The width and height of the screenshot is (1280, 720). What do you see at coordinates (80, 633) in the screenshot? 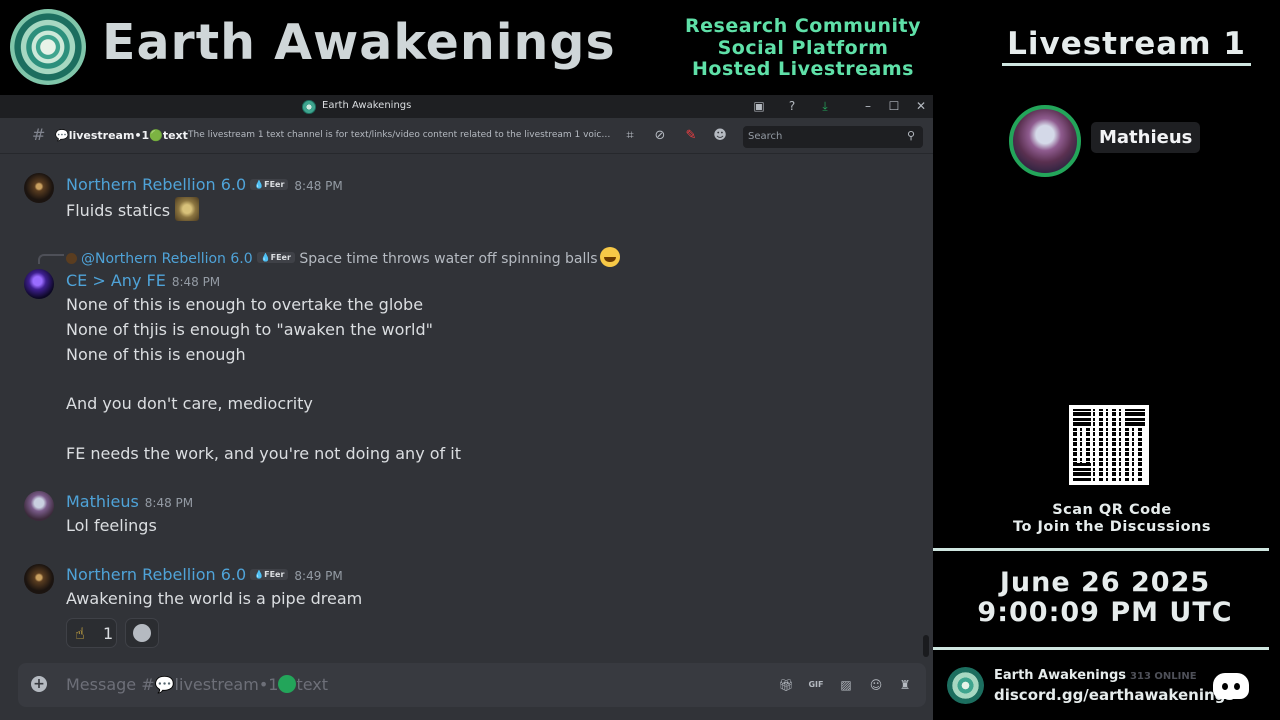
I see `pointing-up-emoji-icon: ☝` at bounding box center [80, 633].